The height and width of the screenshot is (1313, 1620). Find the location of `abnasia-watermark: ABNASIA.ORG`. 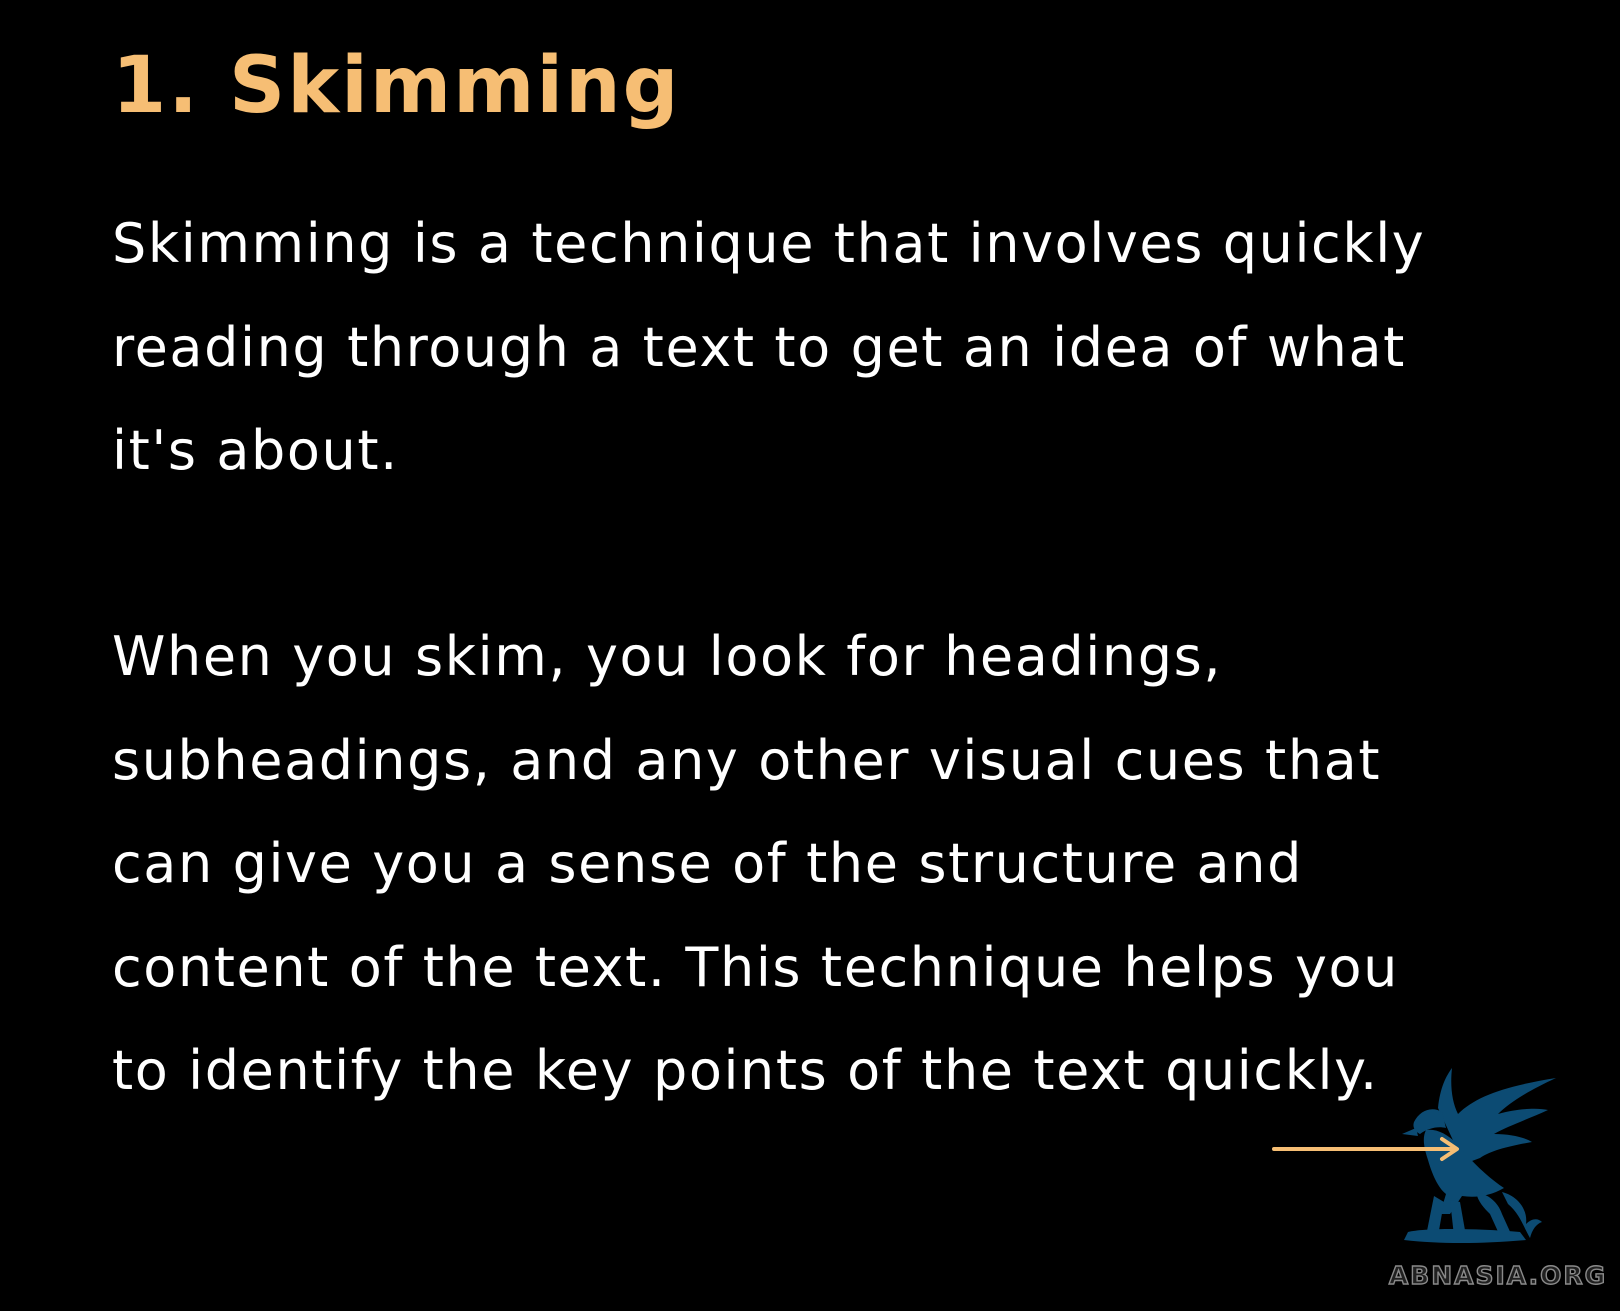

abnasia-watermark: ABNASIA.ORG is located at coordinates (1497, 1275).